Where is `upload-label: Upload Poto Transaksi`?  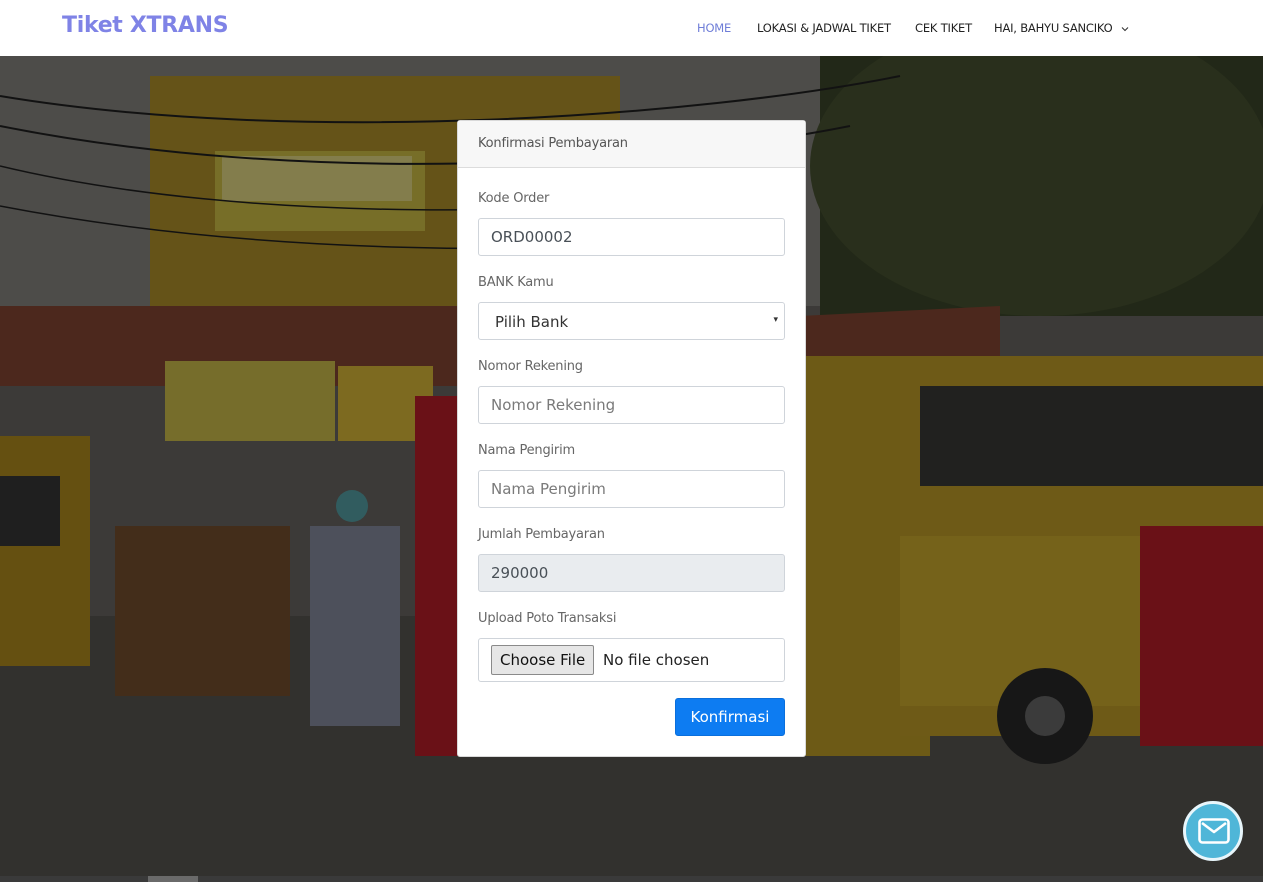 upload-label: Upload Poto Transaksi is located at coordinates (547, 618).